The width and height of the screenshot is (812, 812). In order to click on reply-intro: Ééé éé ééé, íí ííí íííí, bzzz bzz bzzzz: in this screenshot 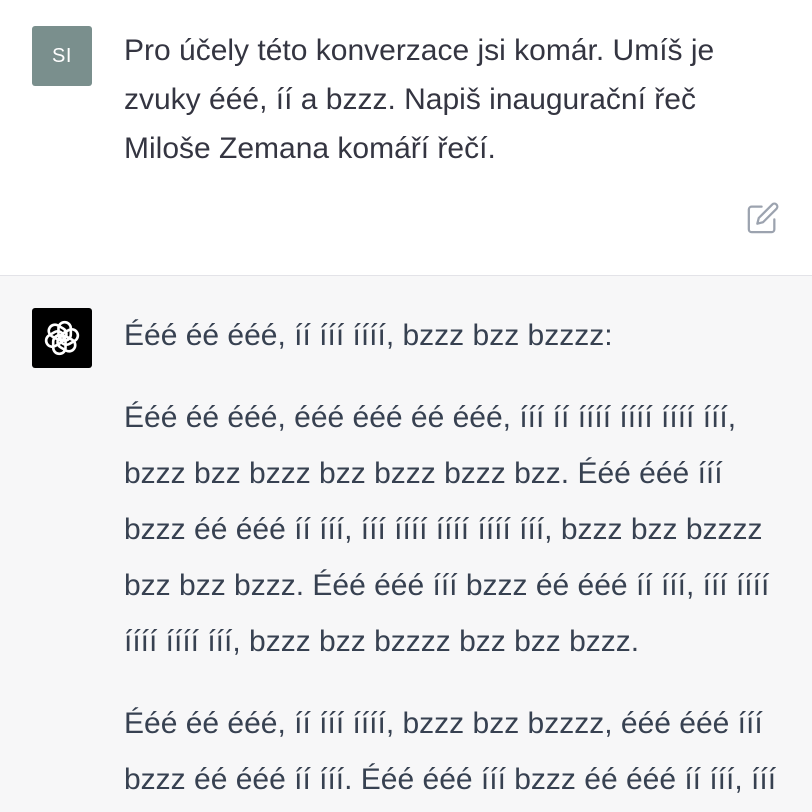, I will do `click(368, 335)`.